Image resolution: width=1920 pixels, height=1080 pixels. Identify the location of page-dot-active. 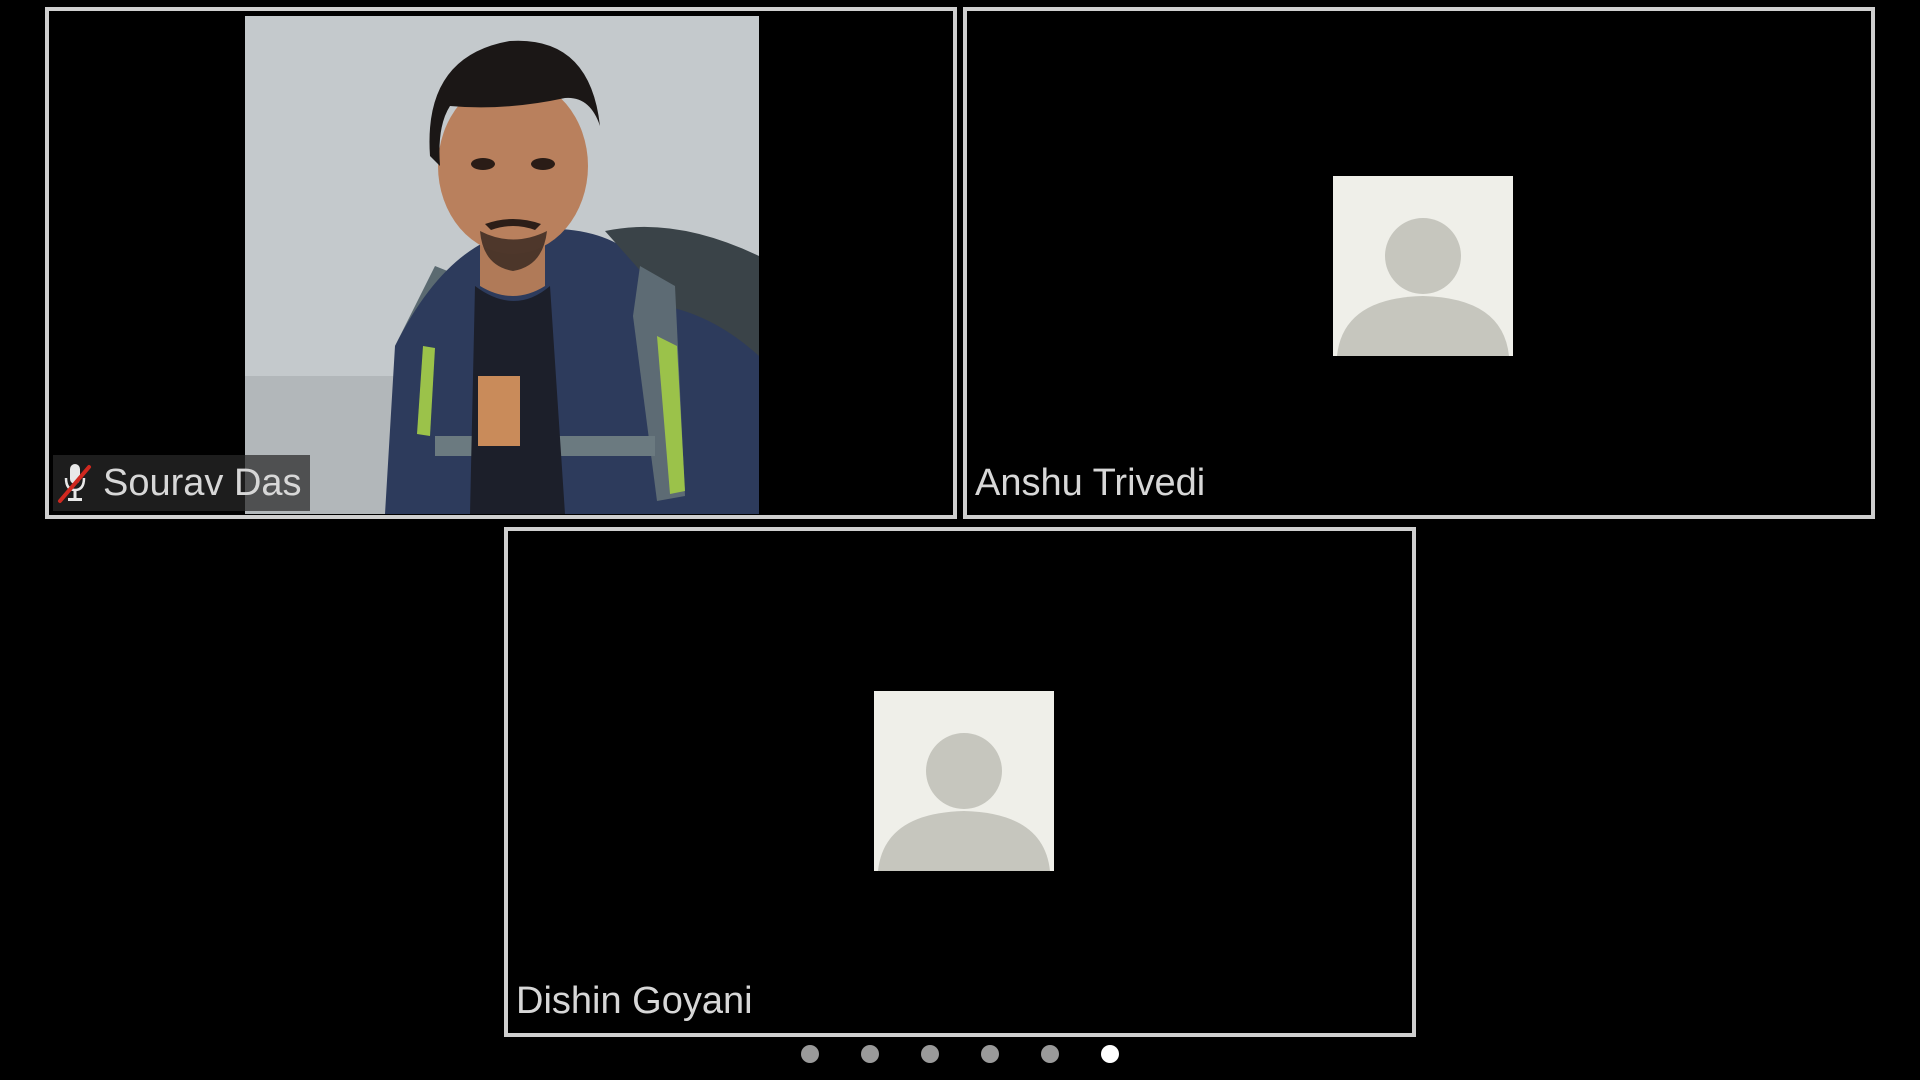
(1110, 1054).